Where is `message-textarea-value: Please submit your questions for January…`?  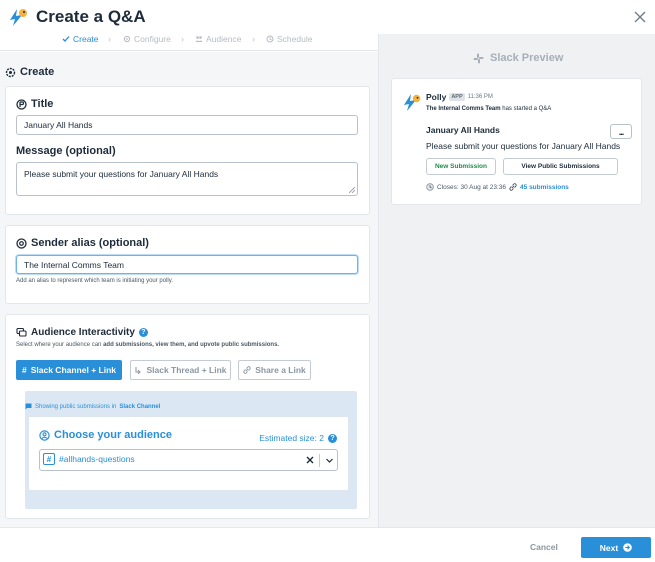 message-textarea-value: Please submit your questions for January… is located at coordinates (121, 174).